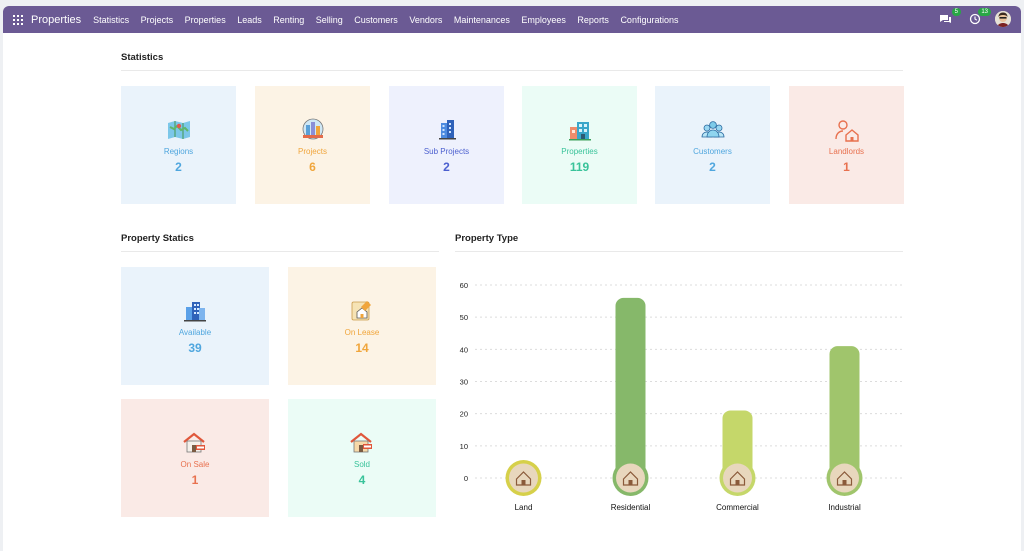 The image size is (1024, 551). I want to click on stat-card-label: Projects, so click(312, 151).